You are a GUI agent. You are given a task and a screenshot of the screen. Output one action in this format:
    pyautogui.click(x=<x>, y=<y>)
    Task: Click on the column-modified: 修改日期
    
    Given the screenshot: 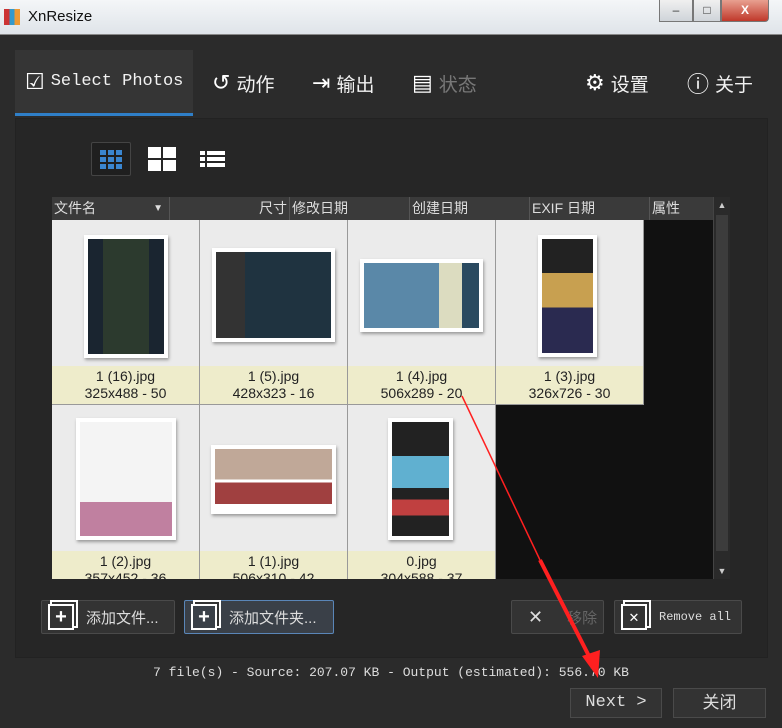 What is the action you would take?
    pyautogui.click(x=350, y=208)
    